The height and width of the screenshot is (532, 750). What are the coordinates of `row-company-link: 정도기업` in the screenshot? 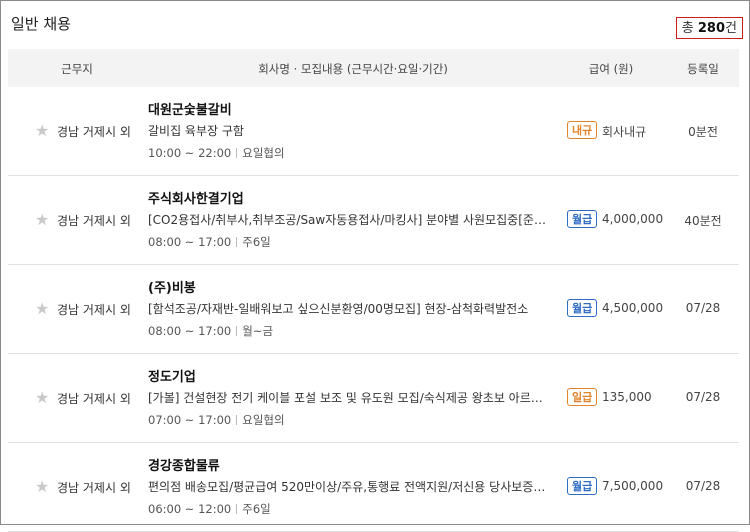 It's located at (172, 375).